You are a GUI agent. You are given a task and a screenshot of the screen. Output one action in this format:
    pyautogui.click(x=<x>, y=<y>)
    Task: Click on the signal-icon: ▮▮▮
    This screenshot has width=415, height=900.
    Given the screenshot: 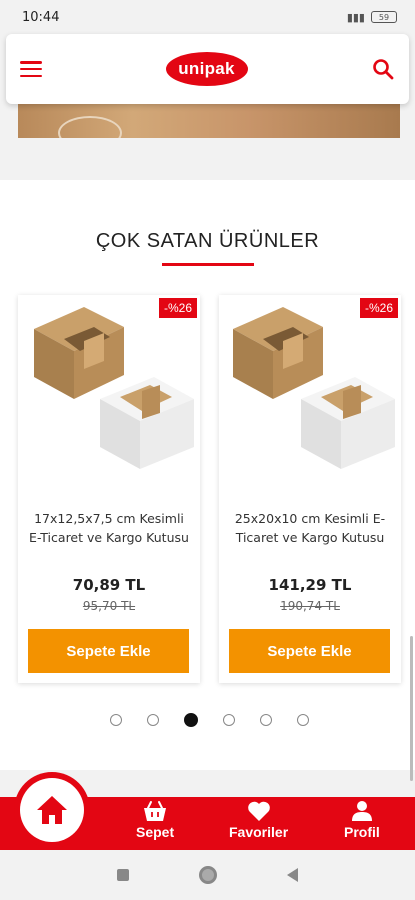 What is the action you would take?
    pyautogui.click(x=355, y=17)
    